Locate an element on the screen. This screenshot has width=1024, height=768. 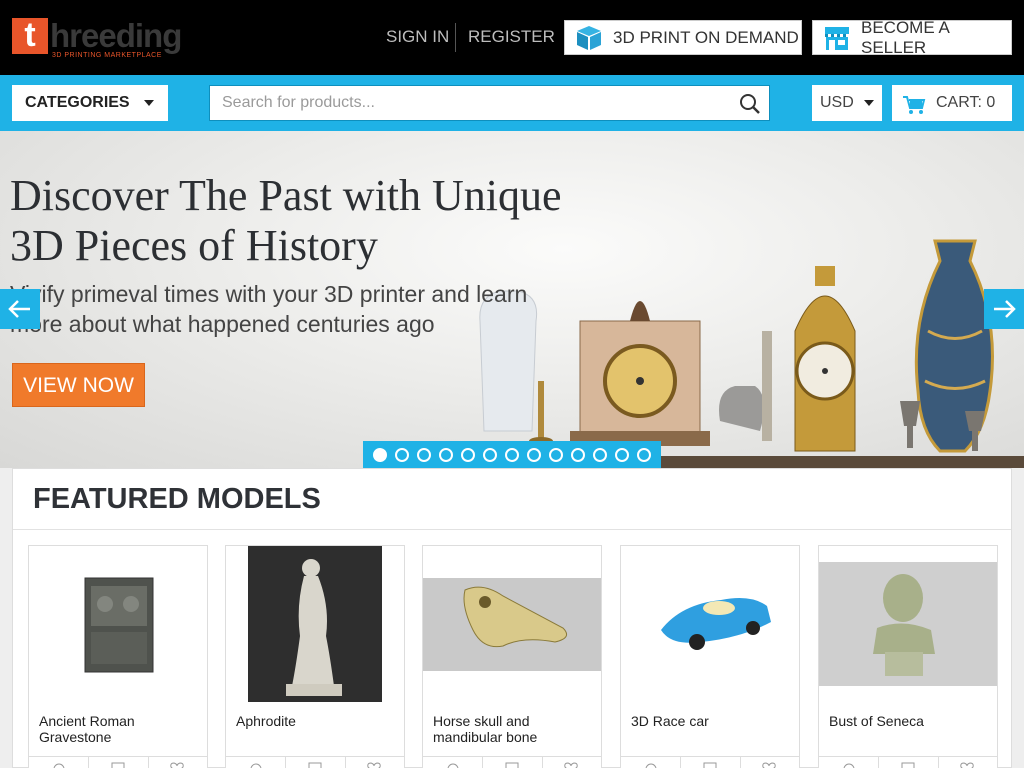
site-logo: t hreeding 3D PRINTING MARKETPLACE is located at coordinates (99, 38).